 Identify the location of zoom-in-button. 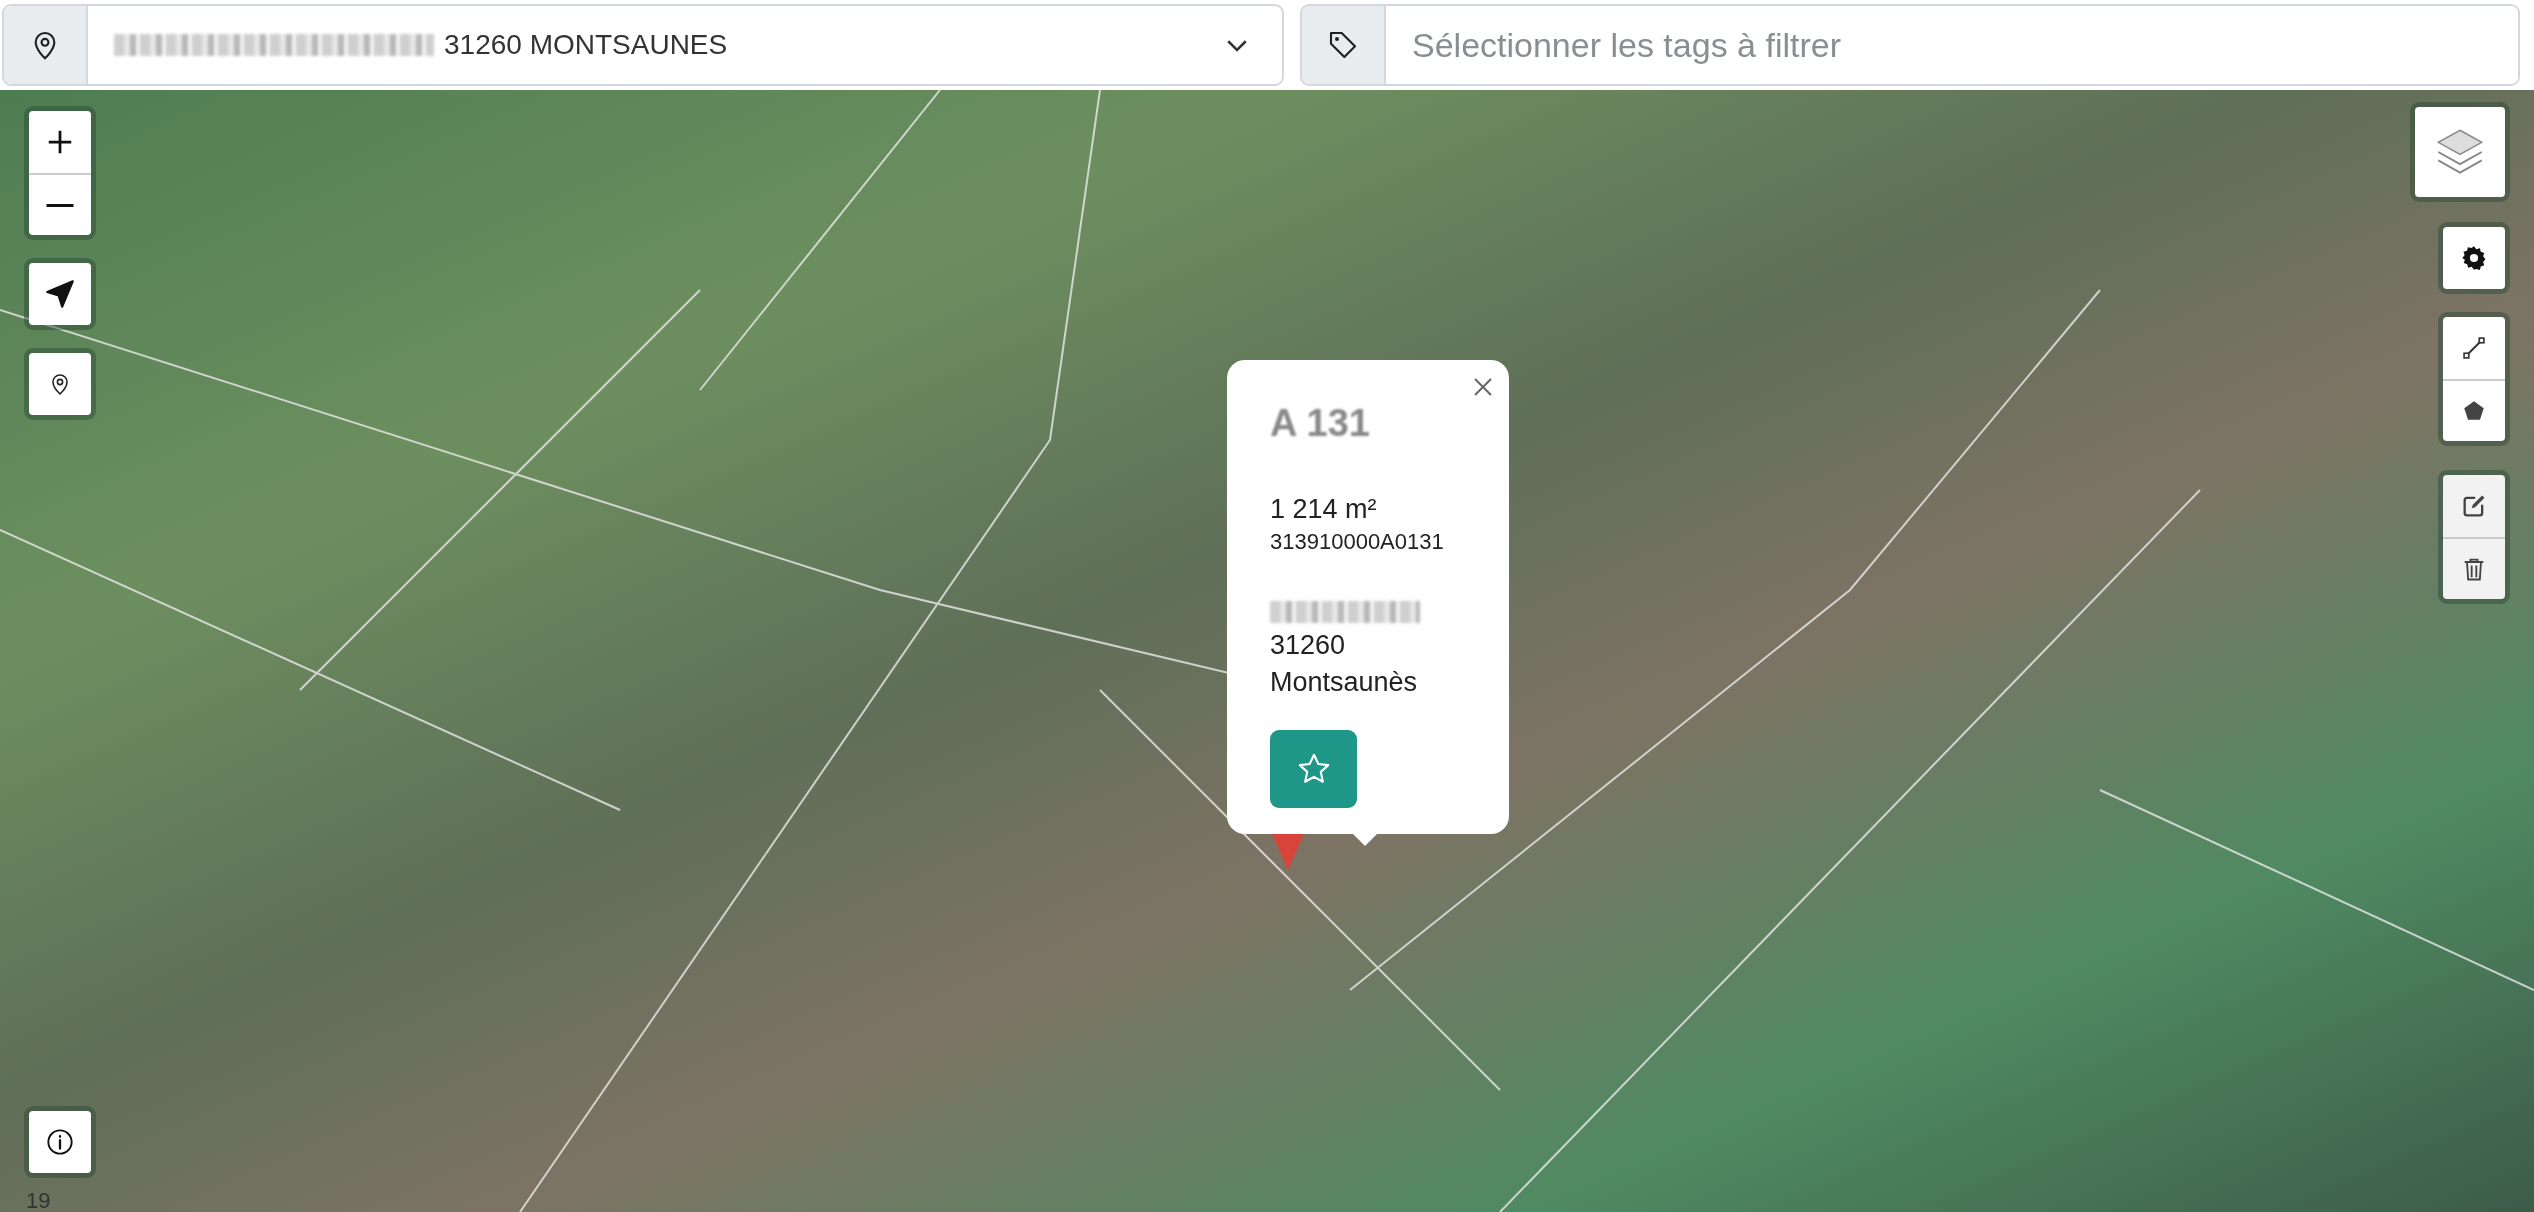
(60, 142).